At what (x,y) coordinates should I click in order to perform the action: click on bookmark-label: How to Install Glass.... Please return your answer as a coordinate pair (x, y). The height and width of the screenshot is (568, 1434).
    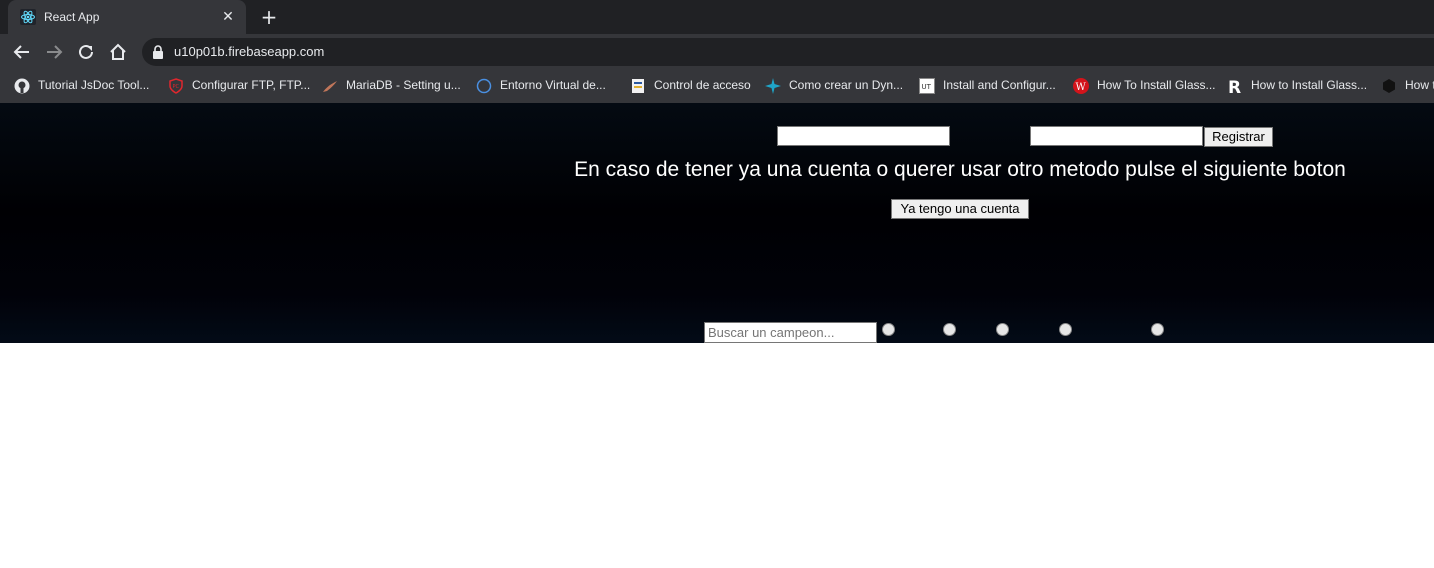
    Looking at the image, I should click on (1309, 85).